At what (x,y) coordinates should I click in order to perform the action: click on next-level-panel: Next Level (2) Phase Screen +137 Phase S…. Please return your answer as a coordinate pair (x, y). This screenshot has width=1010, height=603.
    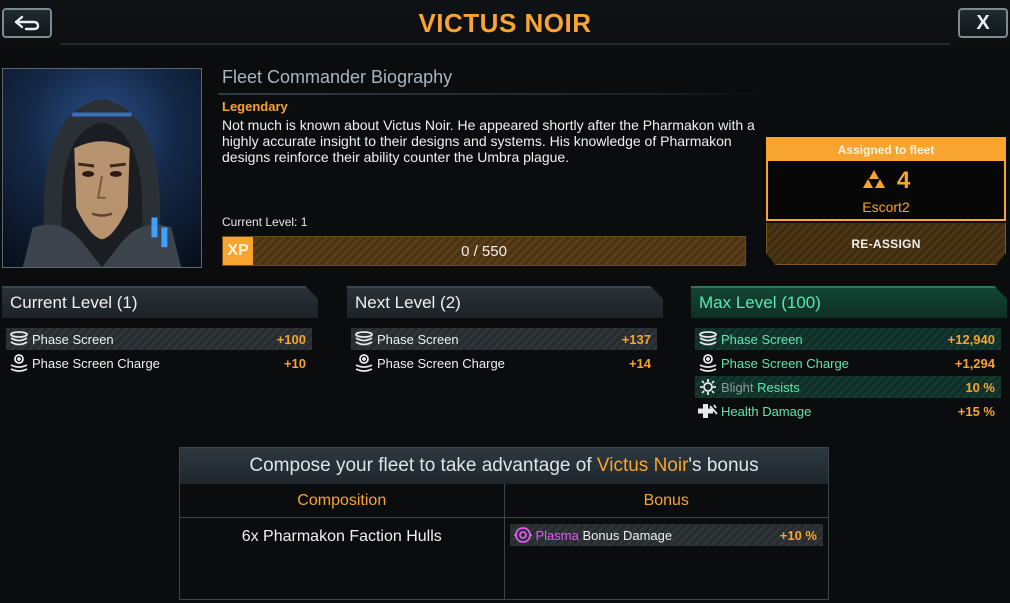
    Looking at the image, I should click on (505, 330).